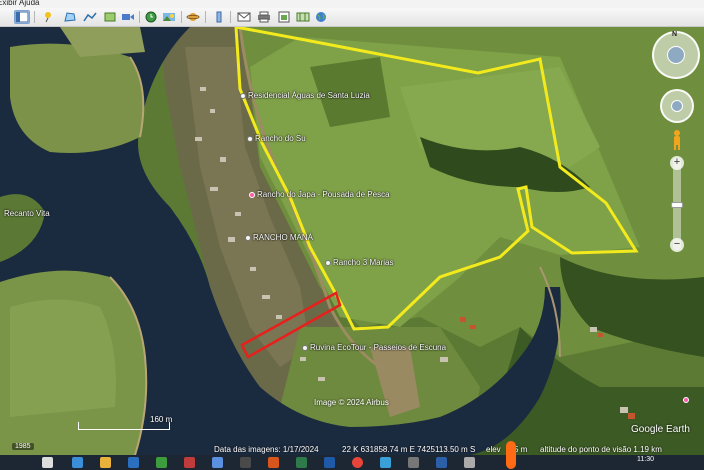 The image size is (704, 470). I want to click on place-label-ruvina: Ruvina EcoTour - Passeios de Escuna, so click(374, 347).